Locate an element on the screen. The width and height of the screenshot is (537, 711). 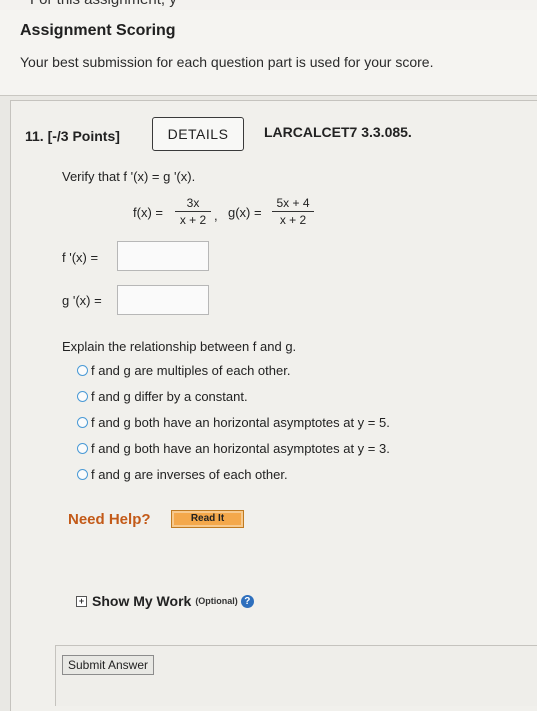
need-help-label: Need Help? is located at coordinates (109, 519).